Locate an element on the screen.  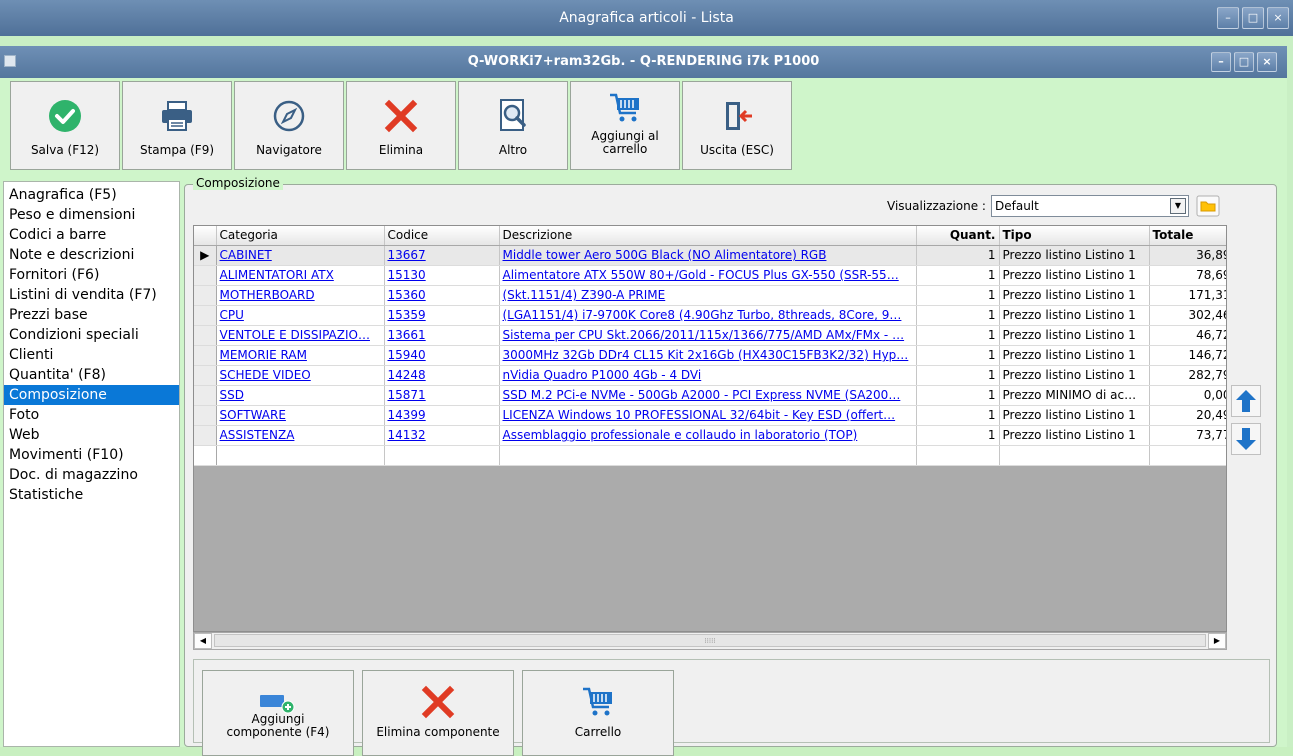
sidebar-item-note-descrizioni: Note e descrizioni is located at coordinates (91, 255).